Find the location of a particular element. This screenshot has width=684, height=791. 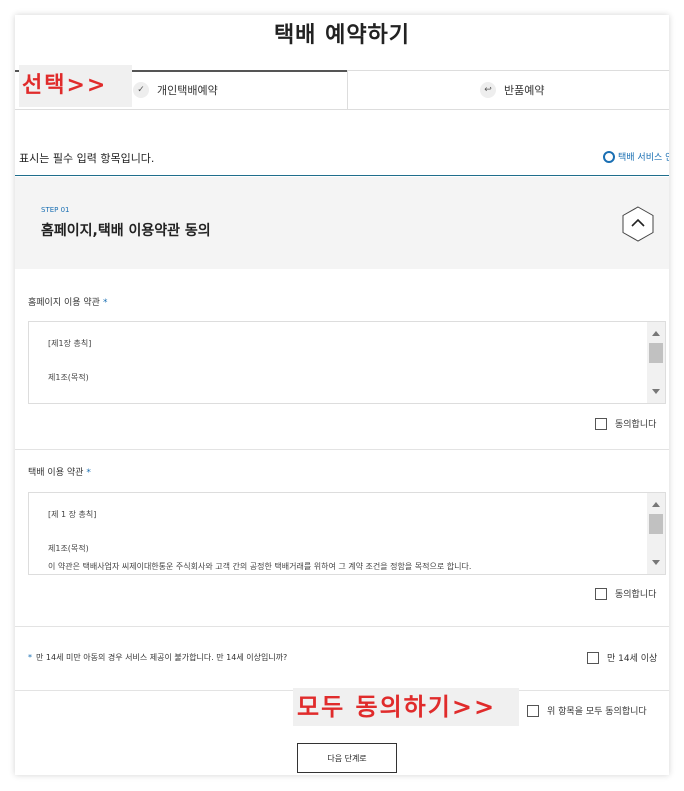

delivery-terms-title: 택배 이용 약관 is located at coordinates (56, 473).